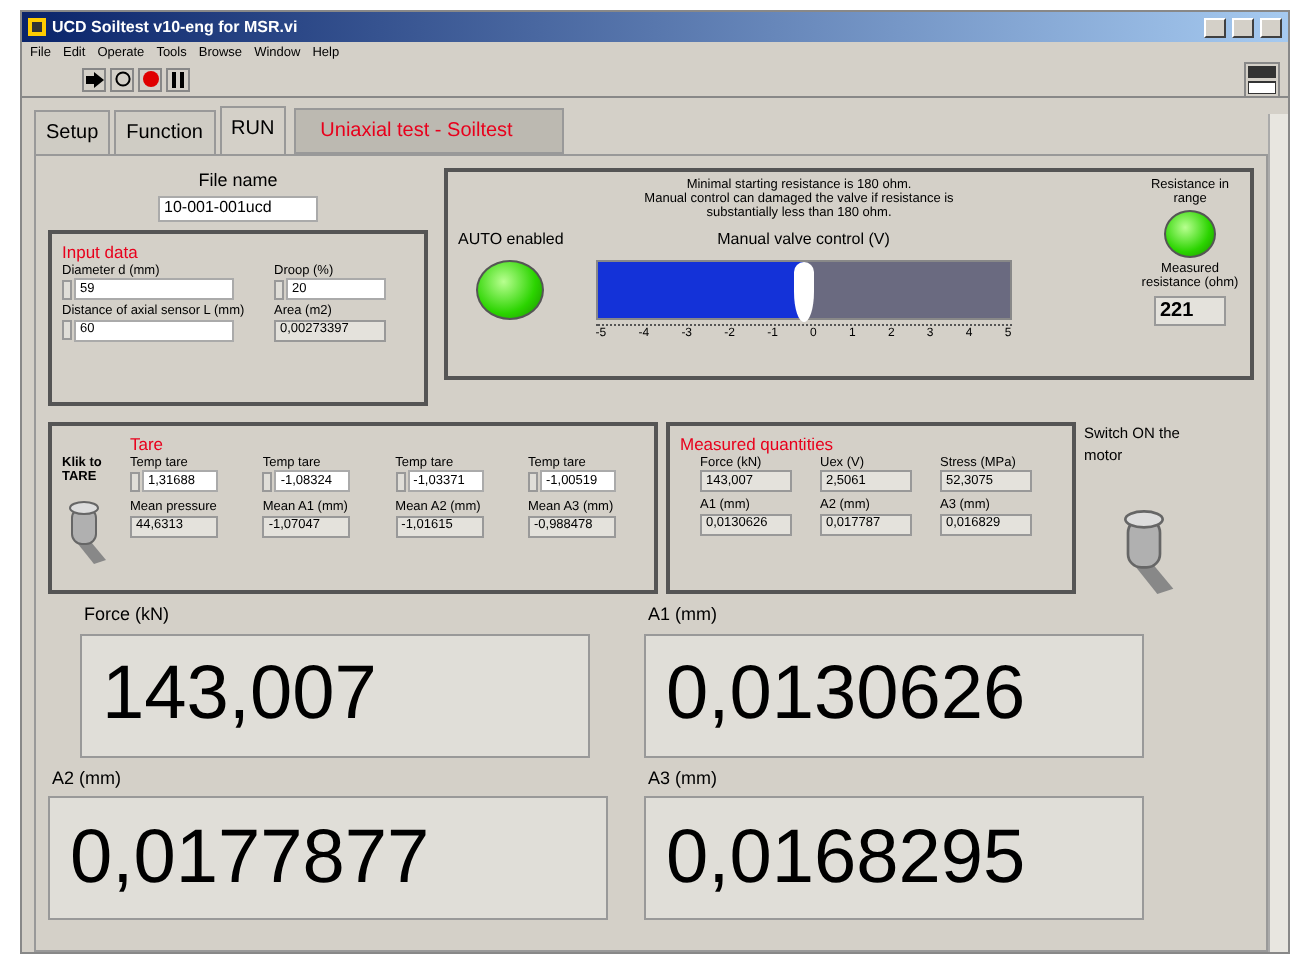  Describe the element at coordinates (175, 27) in the screenshot. I see `window-title: UCD Soiltest v10-eng for MSR.vi` at that location.